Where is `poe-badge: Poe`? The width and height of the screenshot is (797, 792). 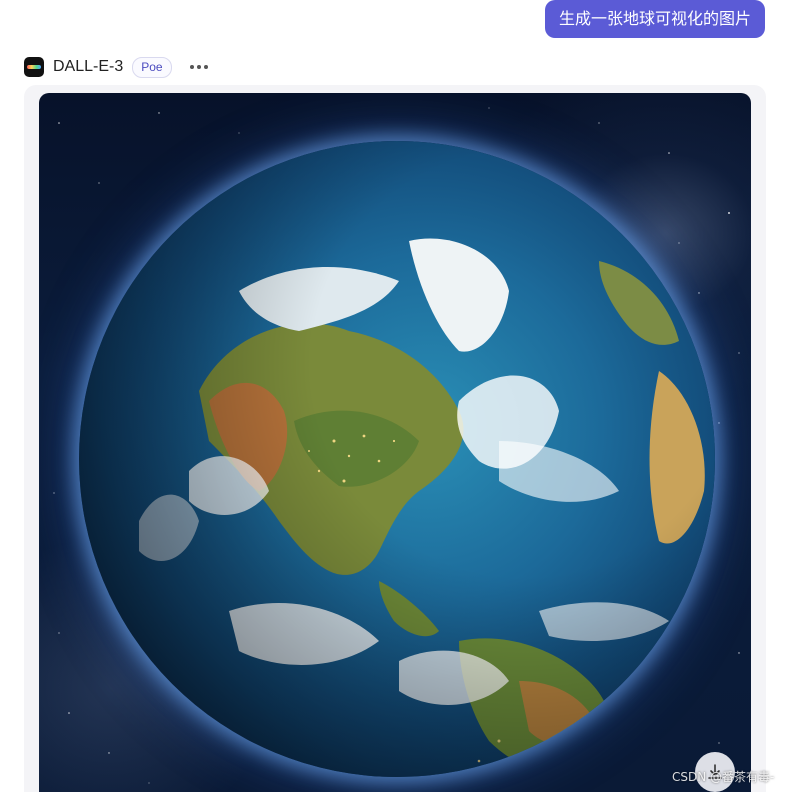 poe-badge: Poe is located at coordinates (152, 67).